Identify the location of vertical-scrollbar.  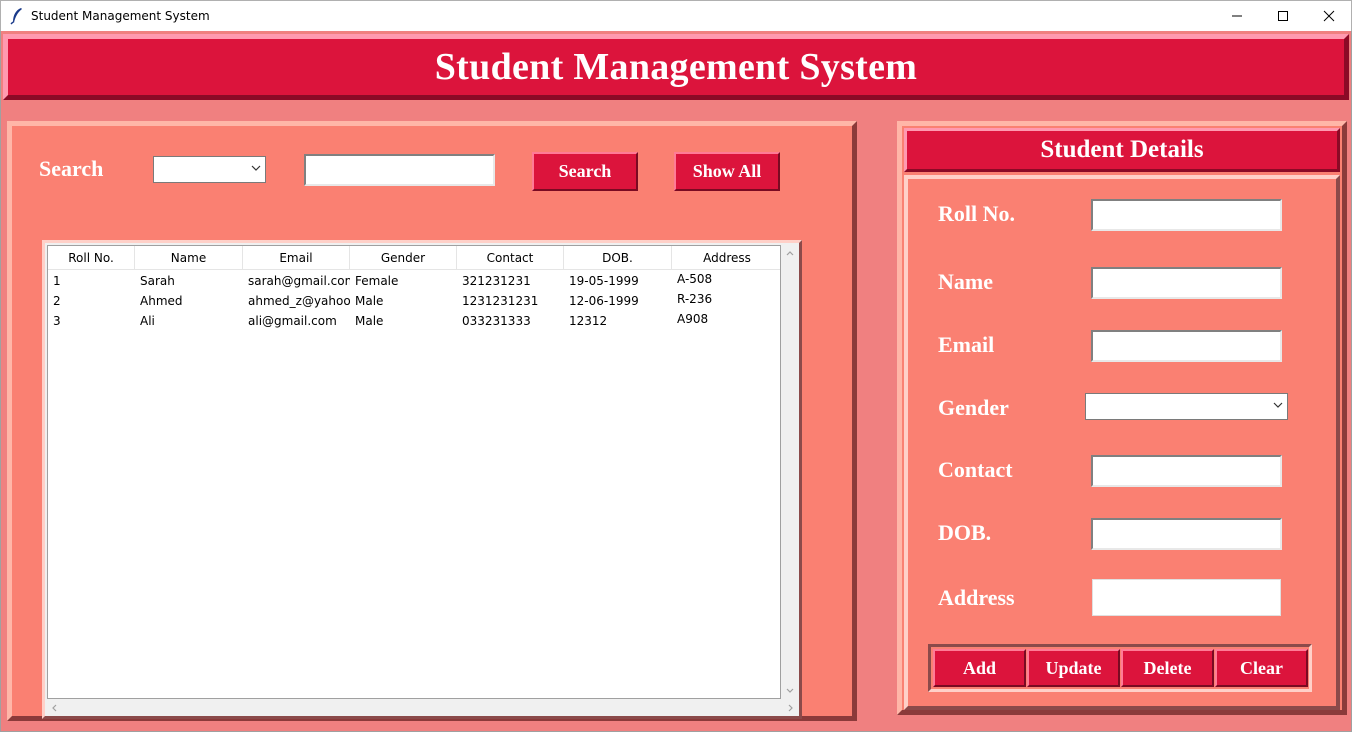
(790, 472).